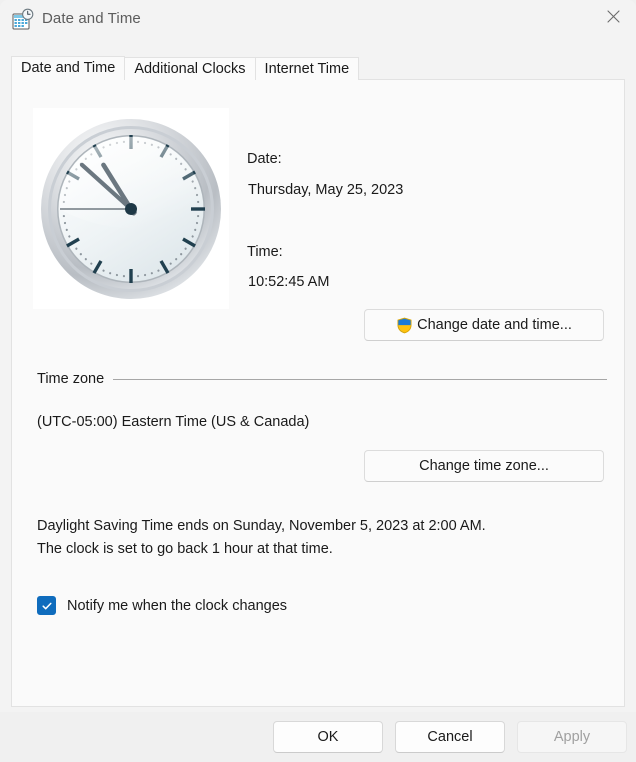 This screenshot has height=762, width=636. I want to click on tab-additional-clocks: Additional Clocks, so click(190, 68).